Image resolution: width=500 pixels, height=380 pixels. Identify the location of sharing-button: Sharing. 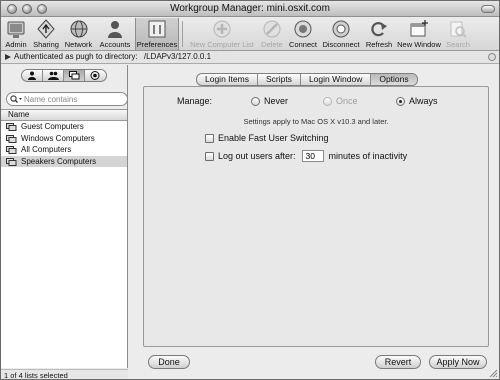
(46, 34).